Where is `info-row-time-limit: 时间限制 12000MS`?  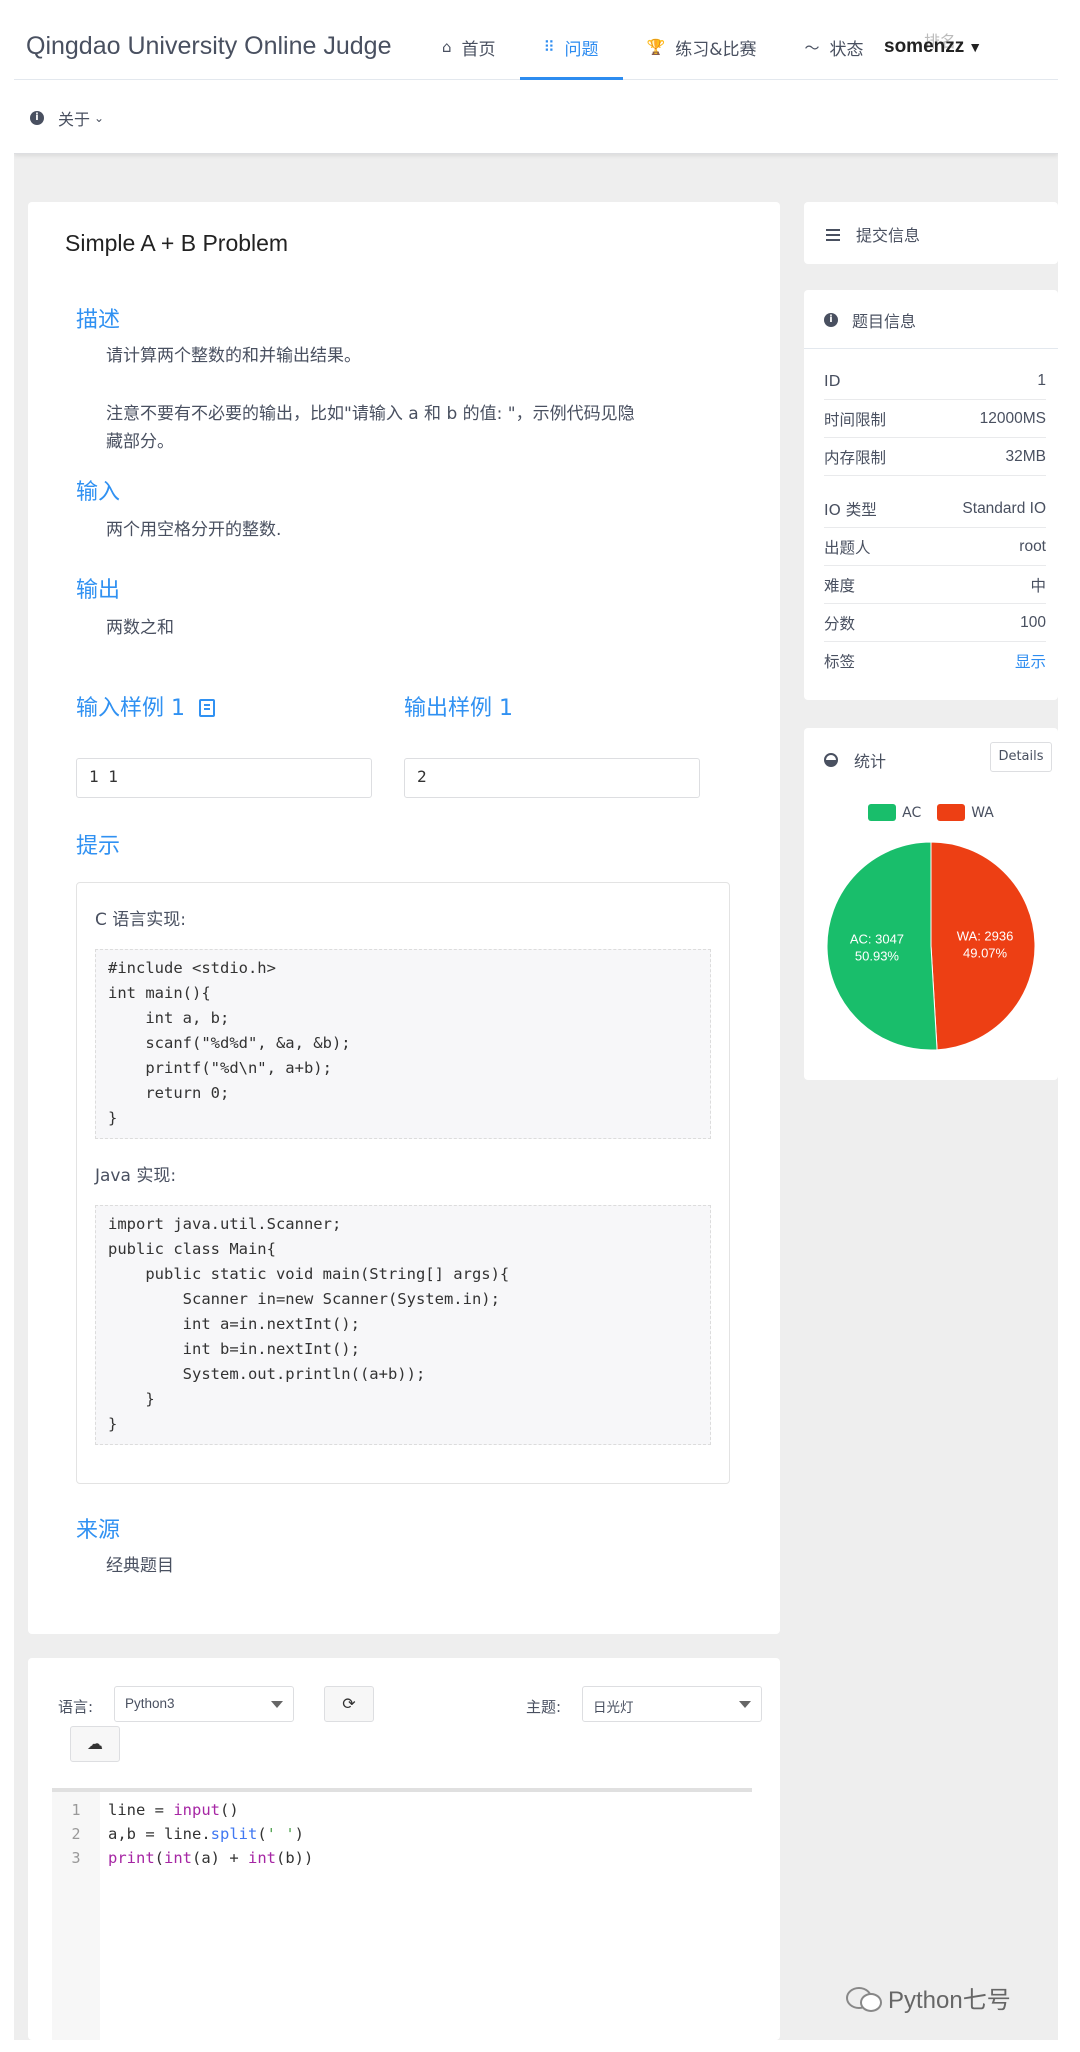 info-row-time-limit: 时间限制 12000MS is located at coordinates (935, 419).